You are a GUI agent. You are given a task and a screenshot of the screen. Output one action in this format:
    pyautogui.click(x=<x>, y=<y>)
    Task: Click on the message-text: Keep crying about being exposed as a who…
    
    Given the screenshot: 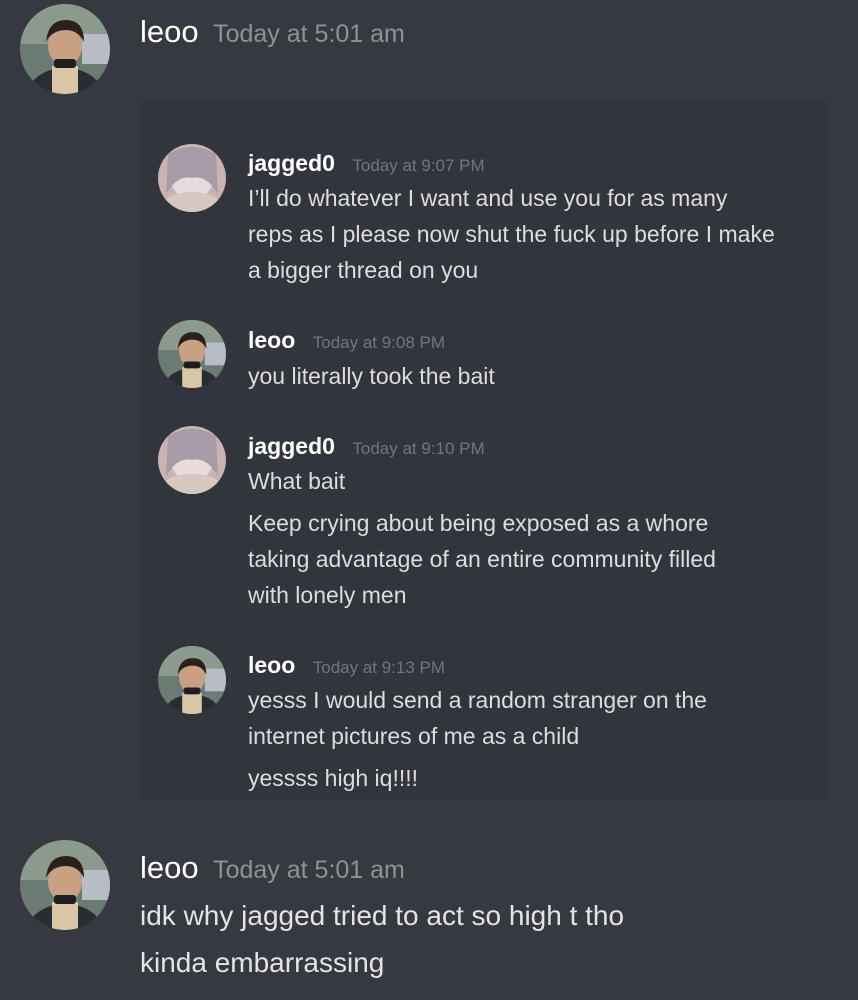 What is the action you would take?
    pyautogui.click(x=478, y=523)
    